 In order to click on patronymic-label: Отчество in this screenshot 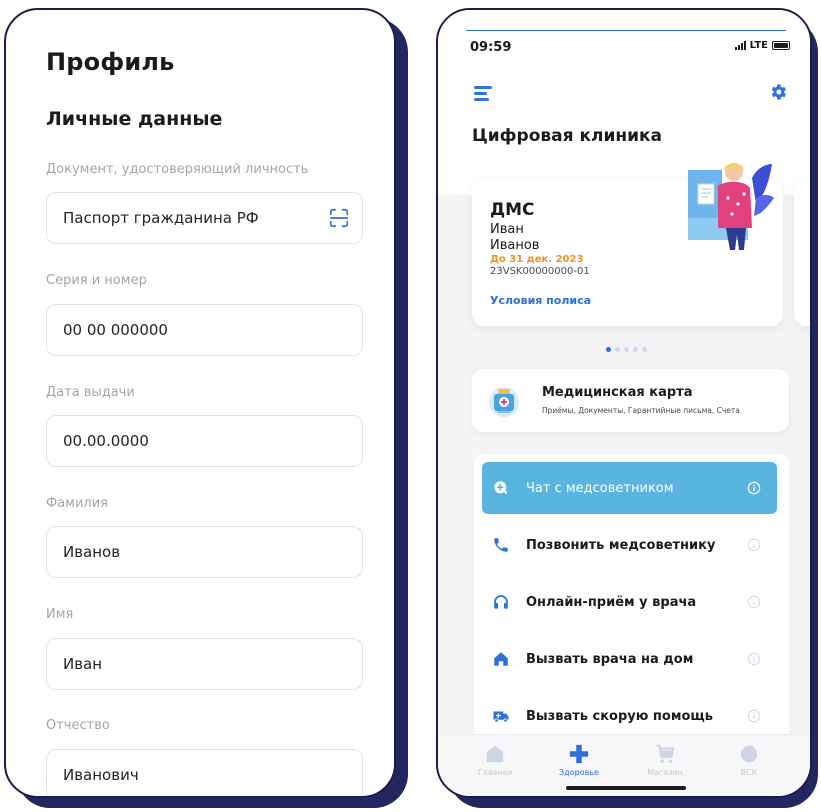, I will do `click(78, 725)`.